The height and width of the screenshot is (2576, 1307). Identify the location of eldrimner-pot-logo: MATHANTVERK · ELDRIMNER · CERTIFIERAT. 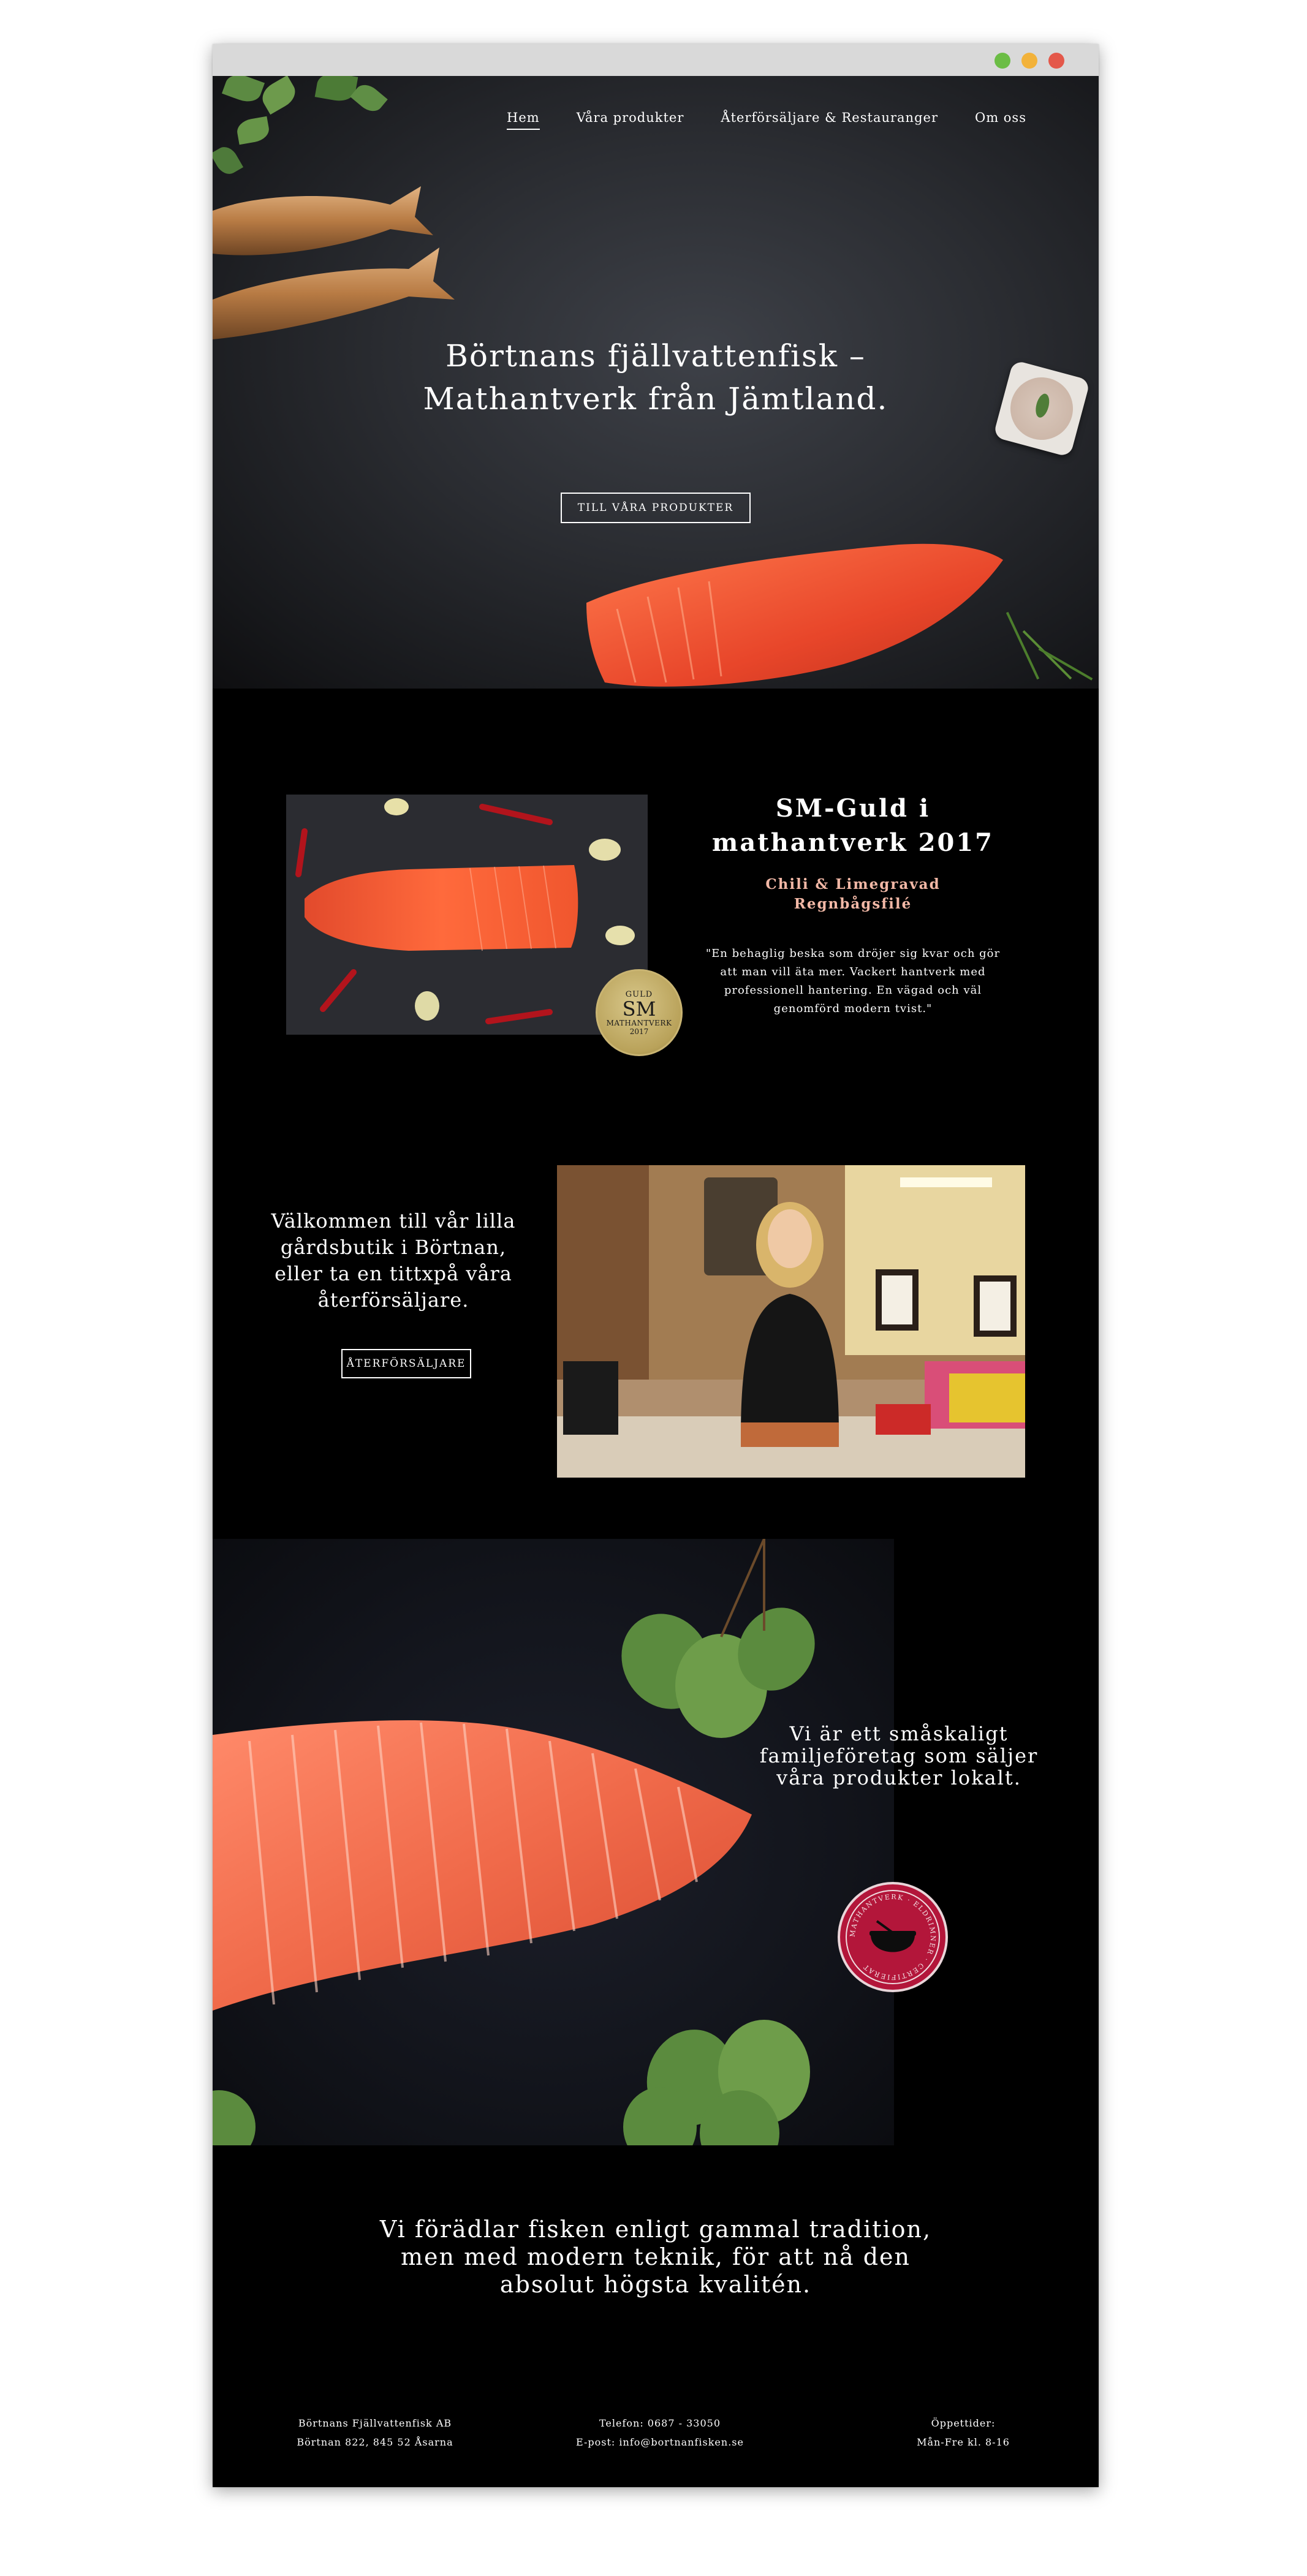
(893, 1937).